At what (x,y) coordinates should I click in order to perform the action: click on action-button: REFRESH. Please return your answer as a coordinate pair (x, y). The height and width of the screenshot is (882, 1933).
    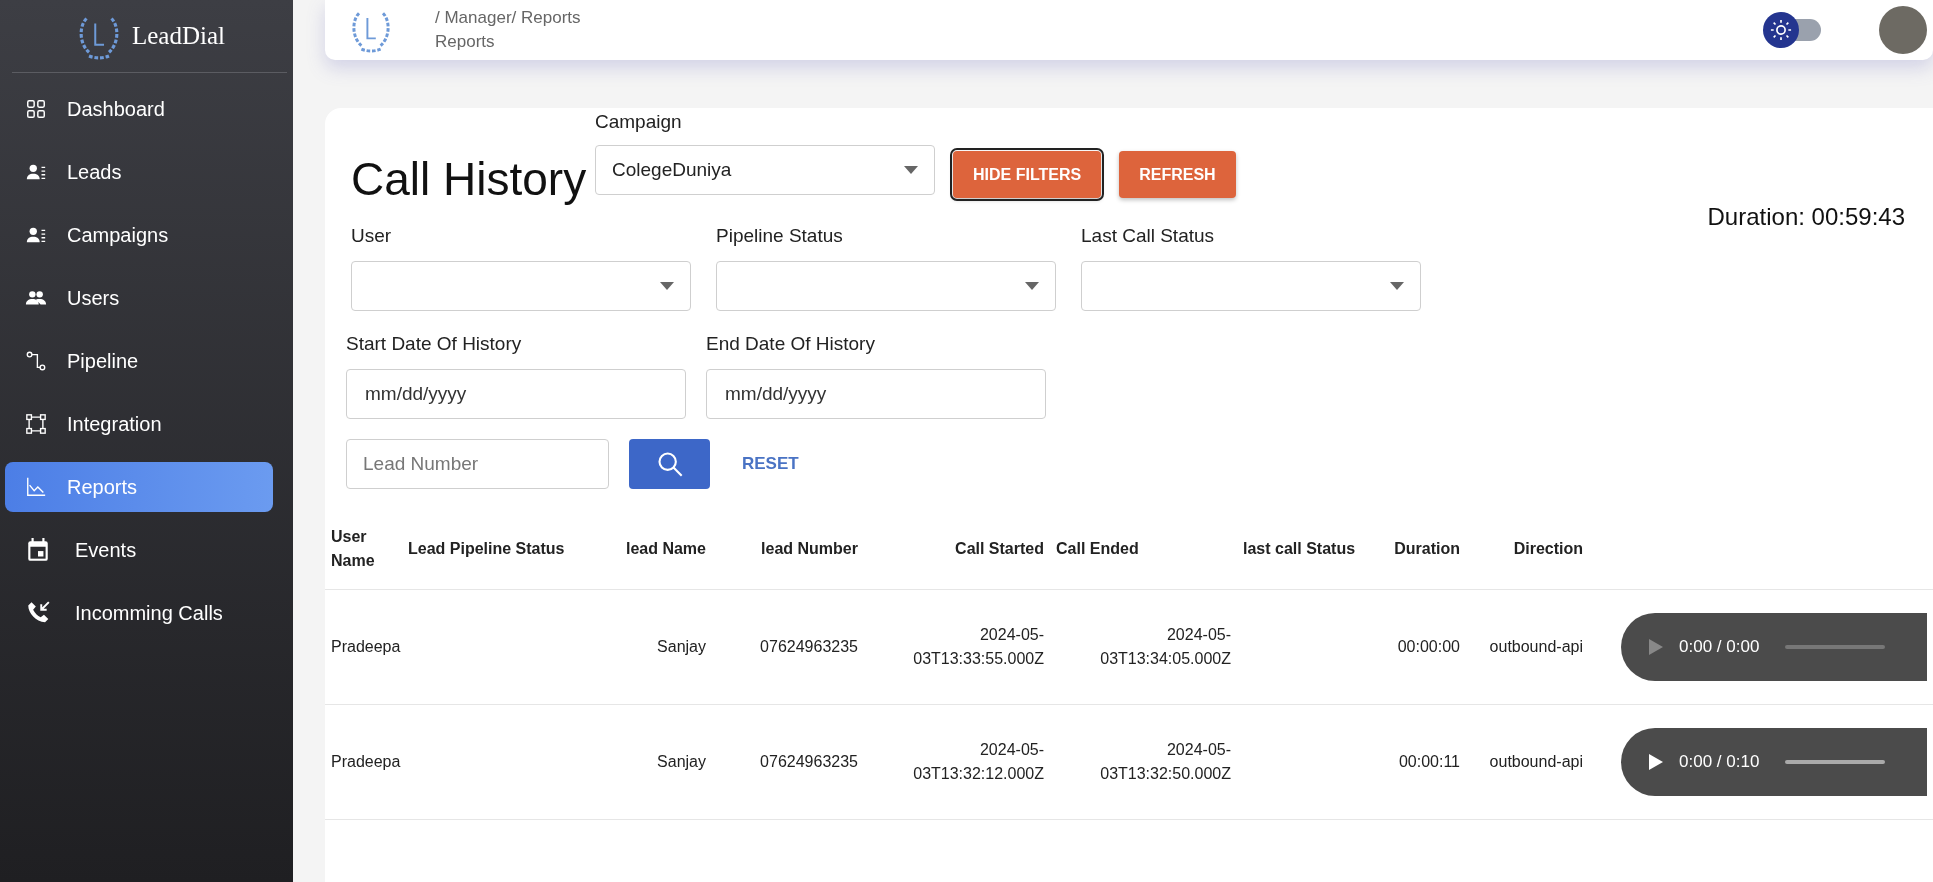
    Looking at the image, I should click on (1177, 174).